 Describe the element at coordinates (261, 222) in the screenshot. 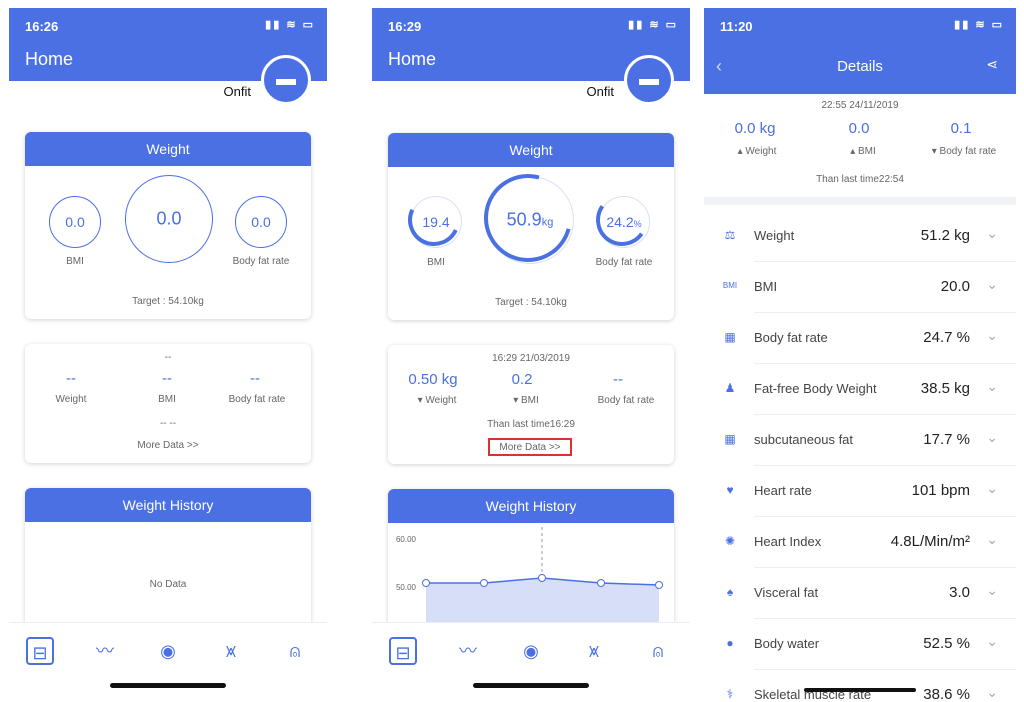

I see `fat-gauge: 0.0` at that location.